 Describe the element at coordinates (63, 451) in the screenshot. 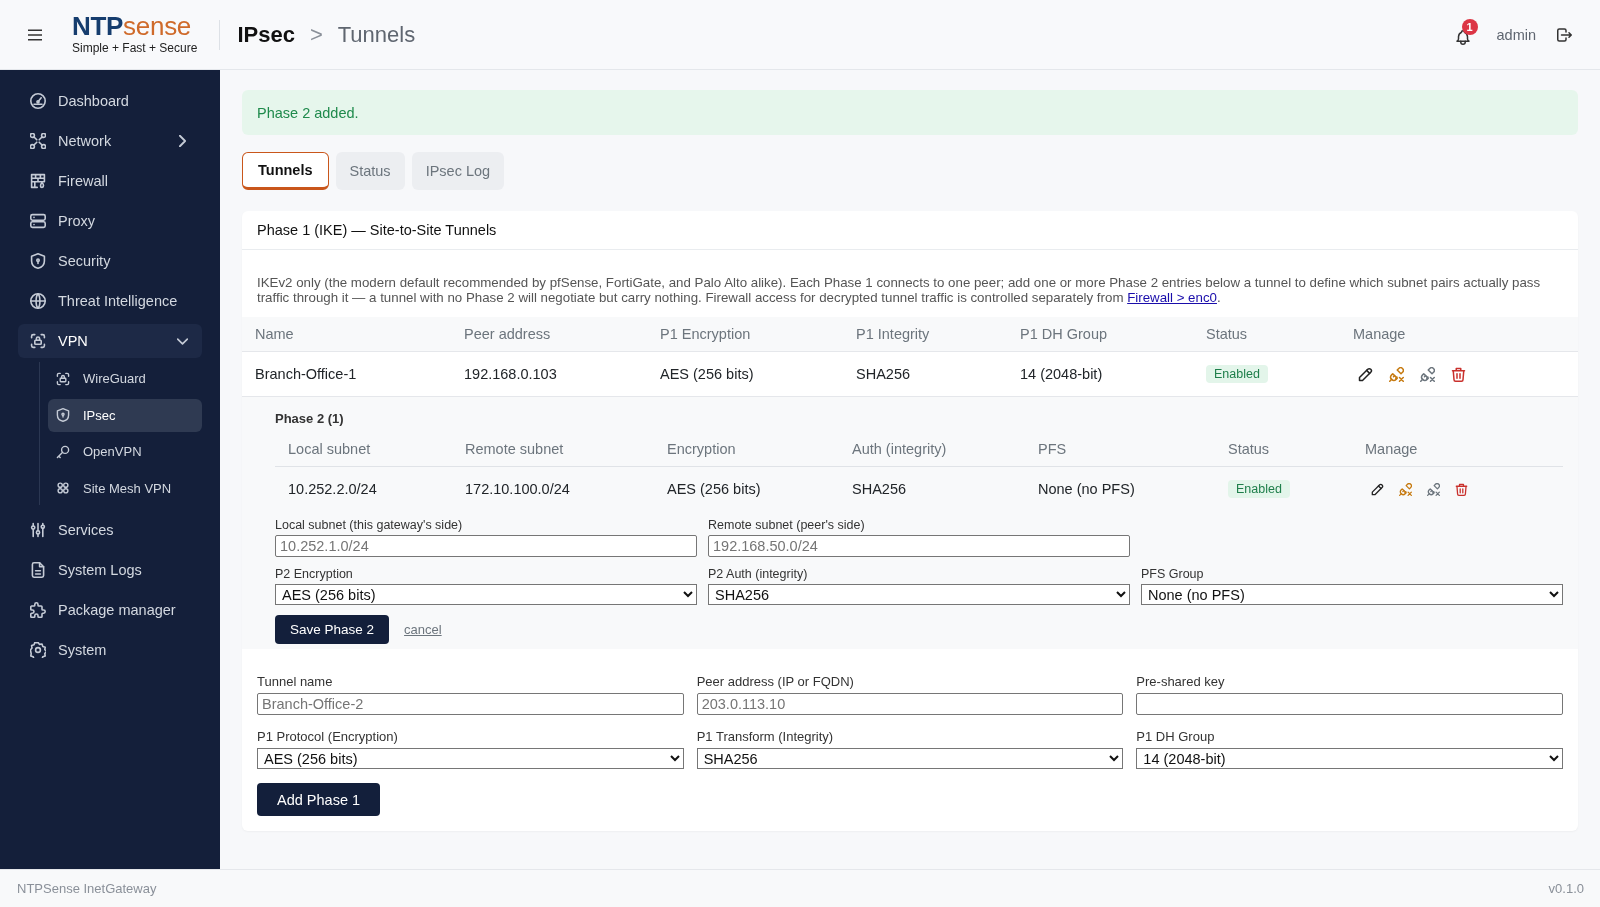

I see `key-icon` at that location.